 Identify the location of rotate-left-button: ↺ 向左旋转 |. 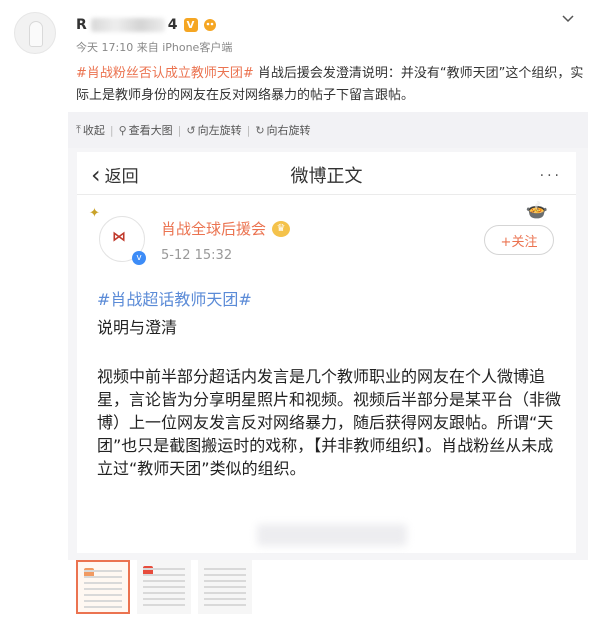
(220, 130).